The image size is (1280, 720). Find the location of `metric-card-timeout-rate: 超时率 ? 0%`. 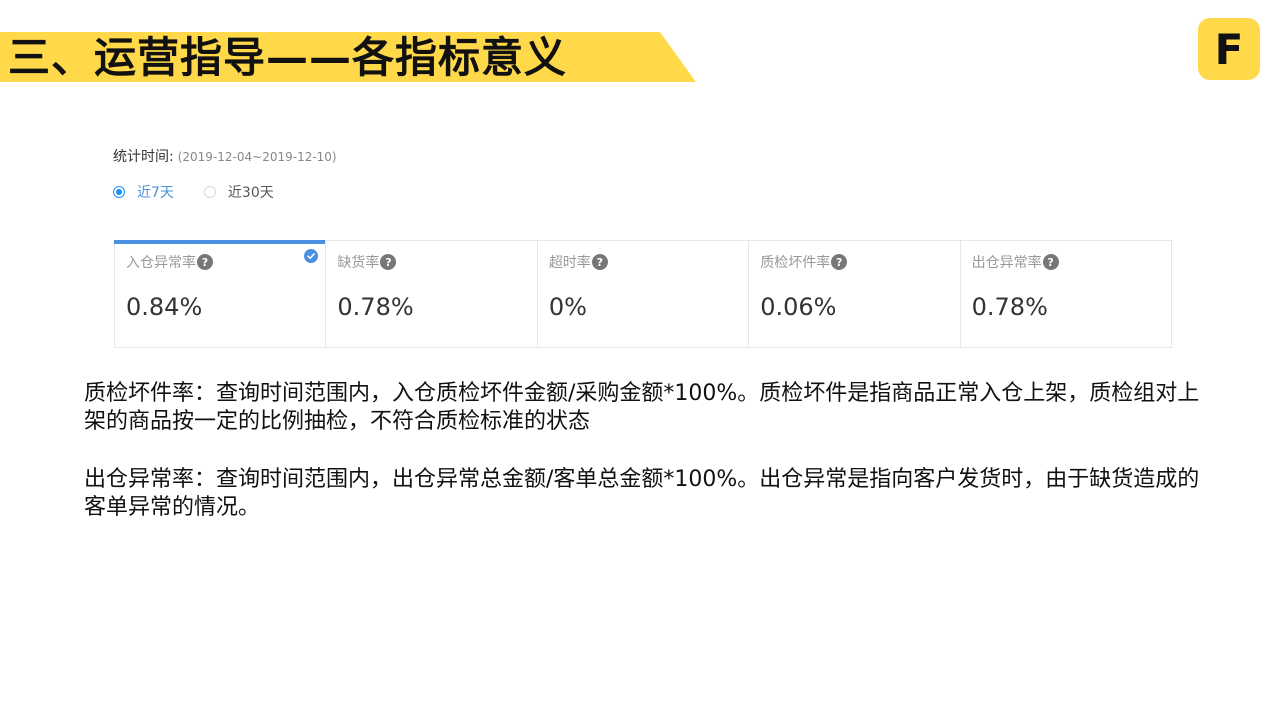

metric-card-timeout-rate: 超时率 ? 0% is located at coordinates (644, 294).